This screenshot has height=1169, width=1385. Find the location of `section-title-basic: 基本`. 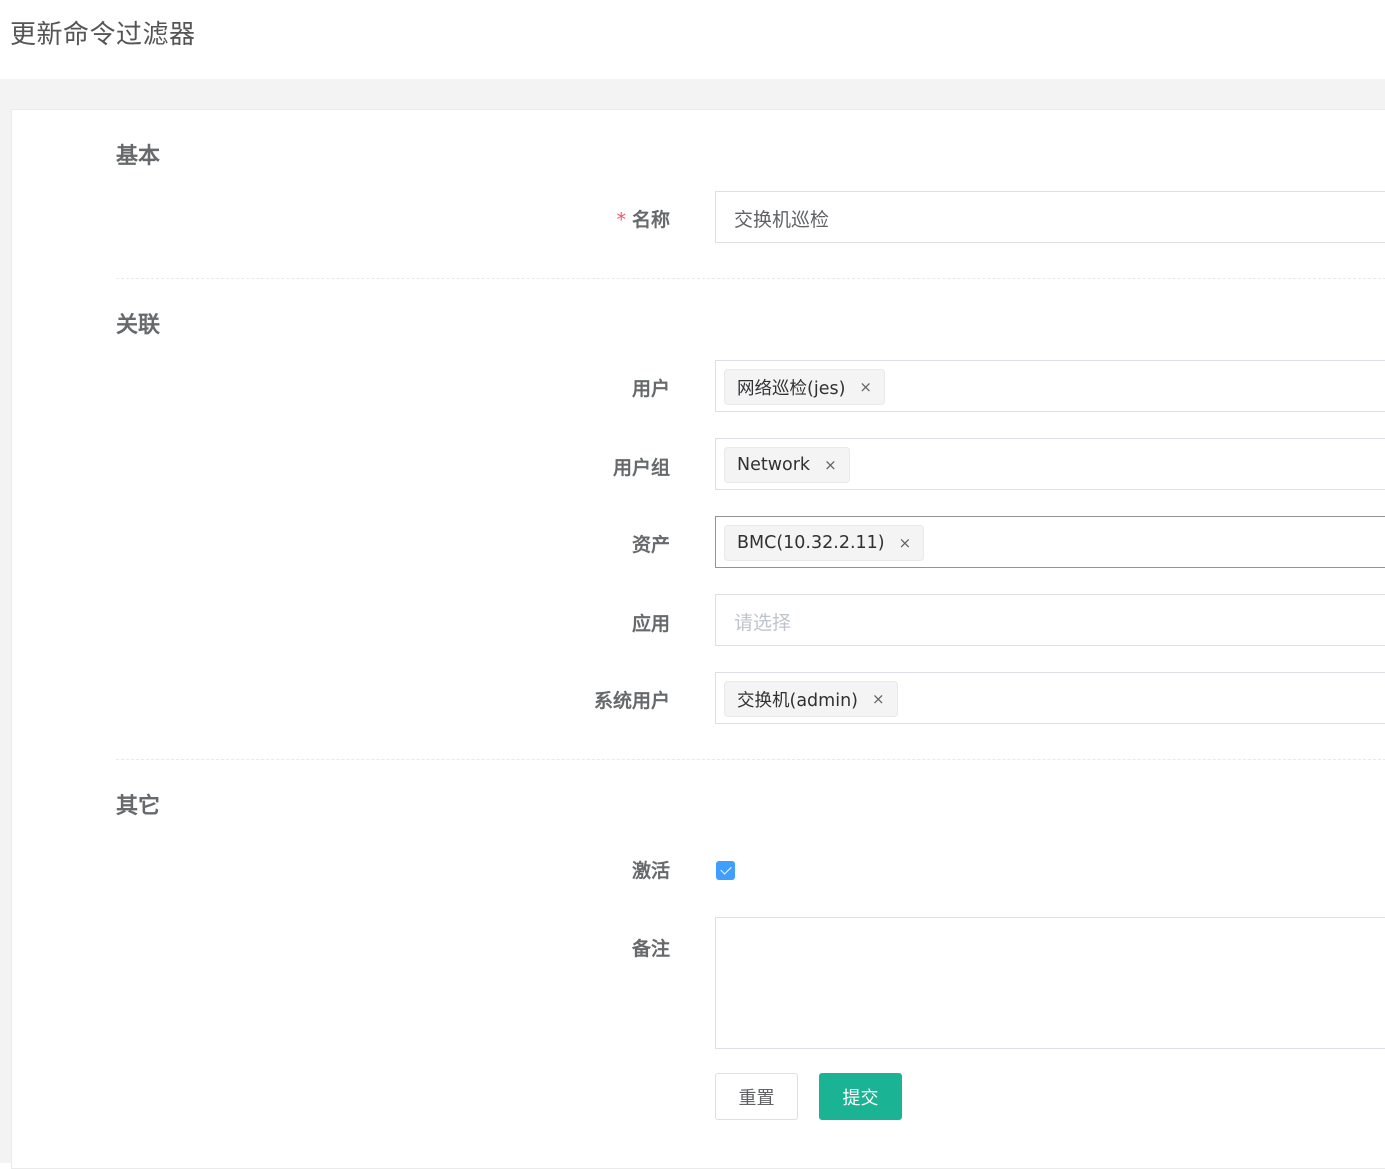

section-title-basic: 基本 is located at coordinates (138, 156).